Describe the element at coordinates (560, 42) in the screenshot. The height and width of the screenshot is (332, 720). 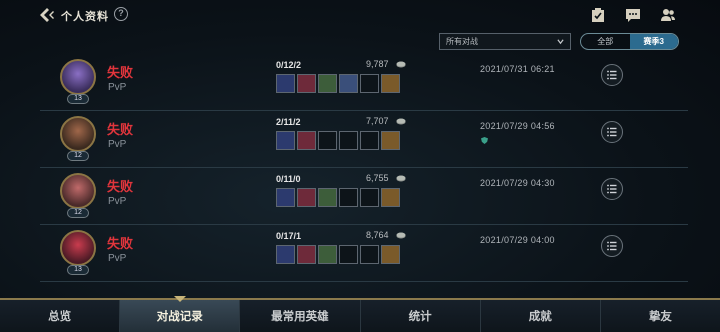
I see `dropdown-chevron-icon` at that location.